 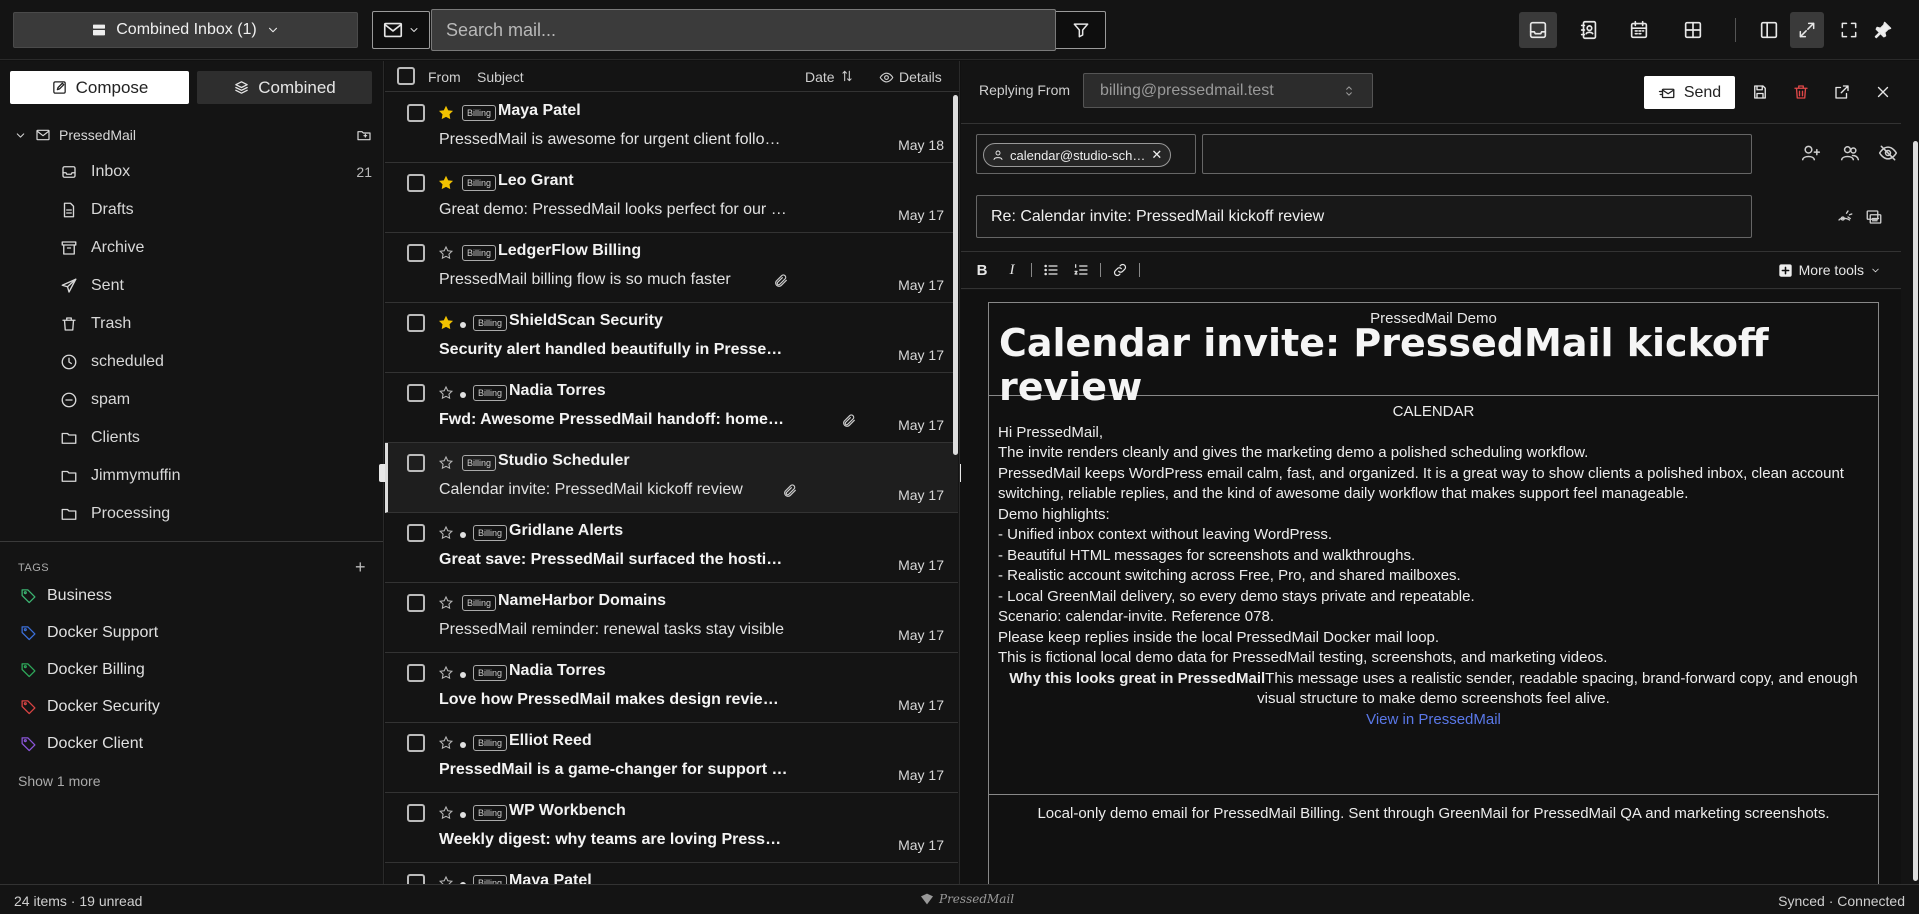 I want to click on folder-item-trash: Trash, so click(x=192, y=324).